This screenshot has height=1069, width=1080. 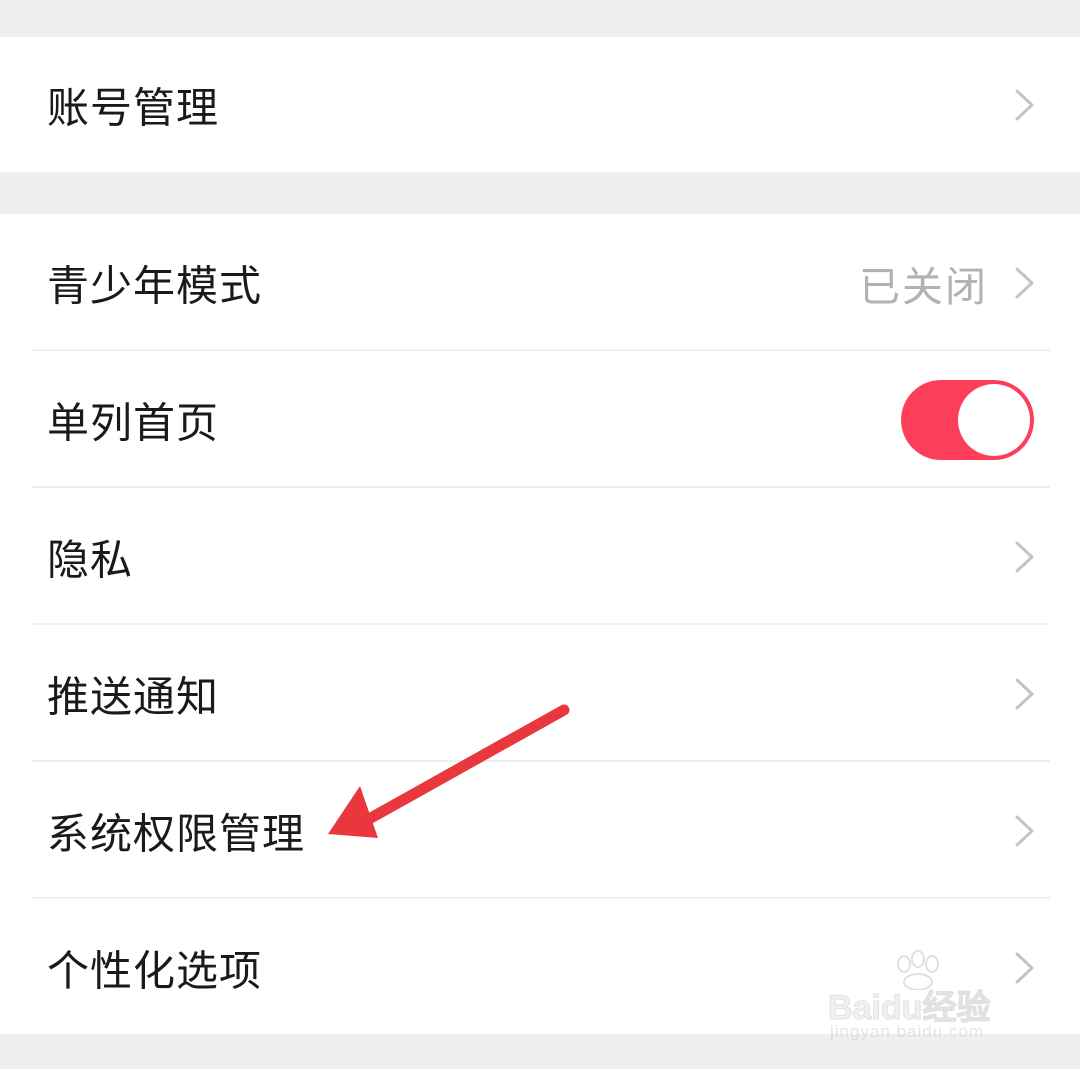 I want to click on baidu-jingyan-watermark: Baidu经验 jingyan.baidu.com, so click(x=927, y=1000).